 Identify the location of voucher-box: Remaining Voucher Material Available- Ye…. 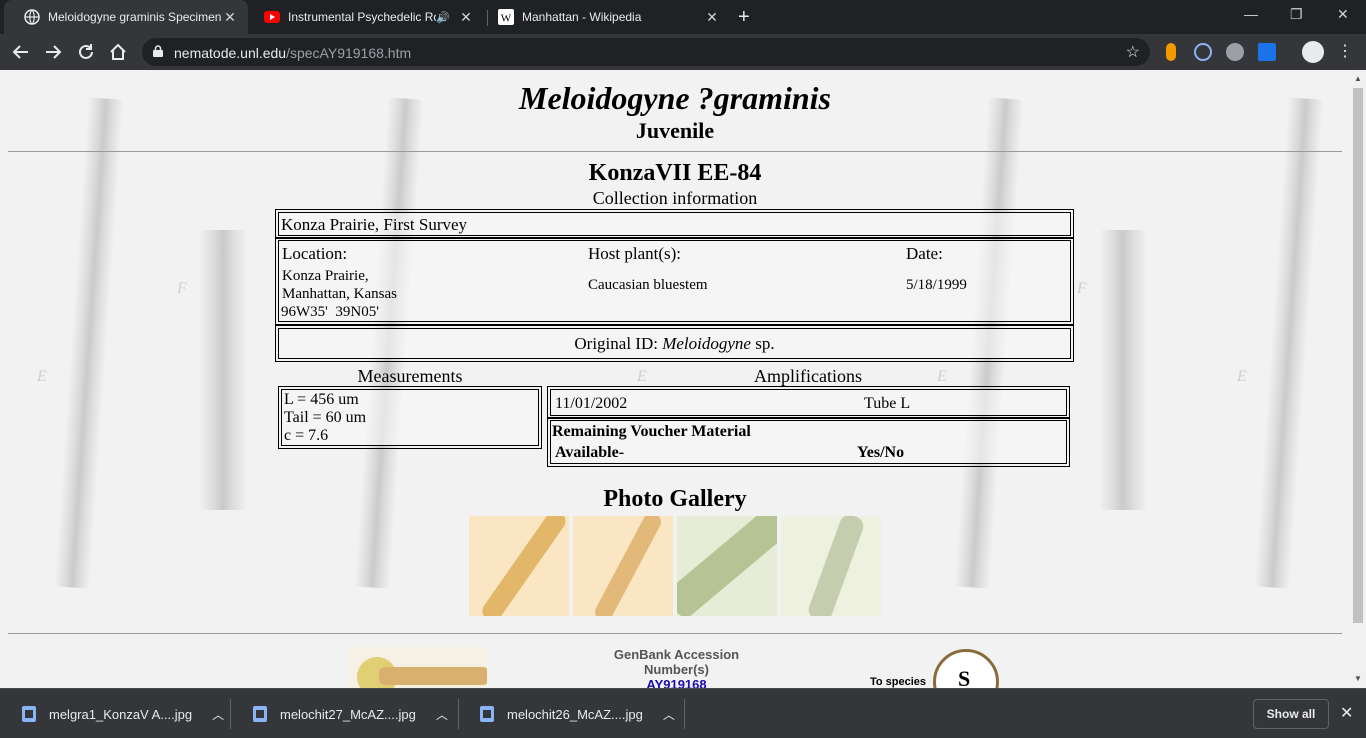
(808, 442).